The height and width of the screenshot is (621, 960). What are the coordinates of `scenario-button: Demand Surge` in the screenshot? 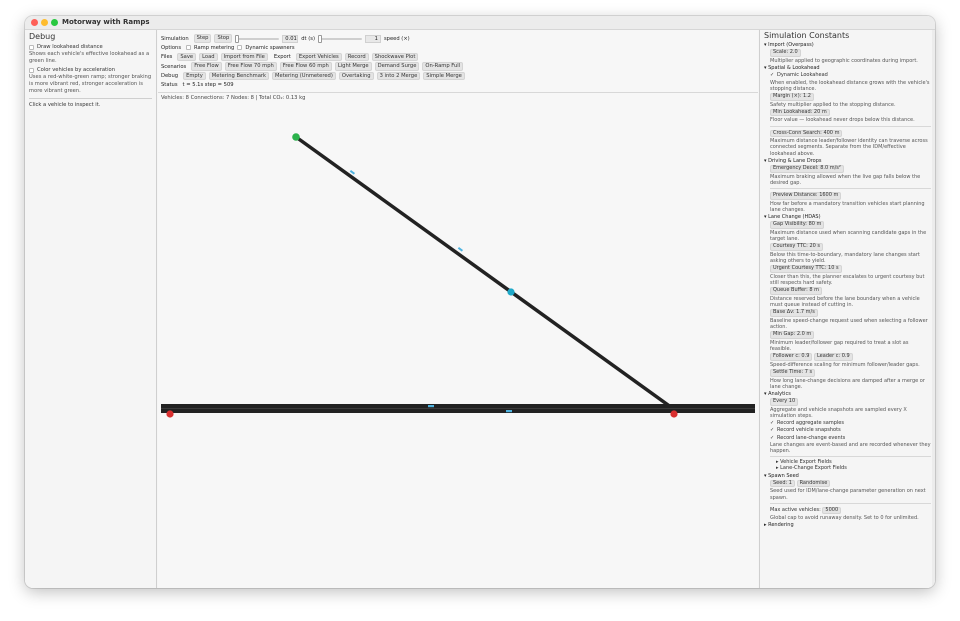 It's located at (397, 66).